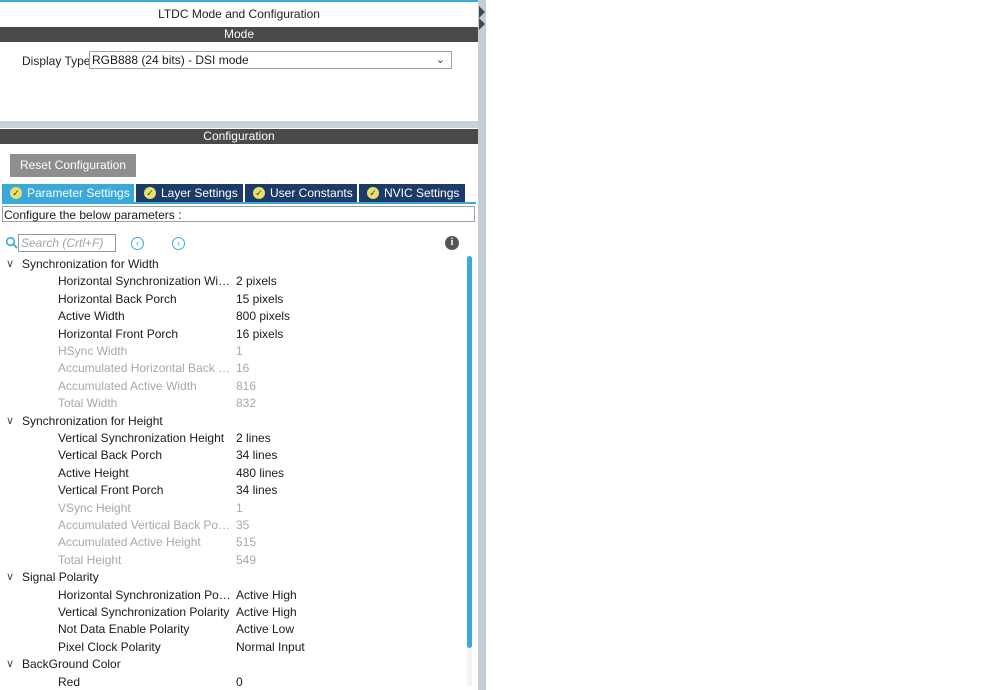 The height and width of the screenshot is (690, 999). What do you see at coordinates (235, 421) in the screenshot?
I see `group-row: ∨ Synchronization for Height` at bounding box center [235, 421].